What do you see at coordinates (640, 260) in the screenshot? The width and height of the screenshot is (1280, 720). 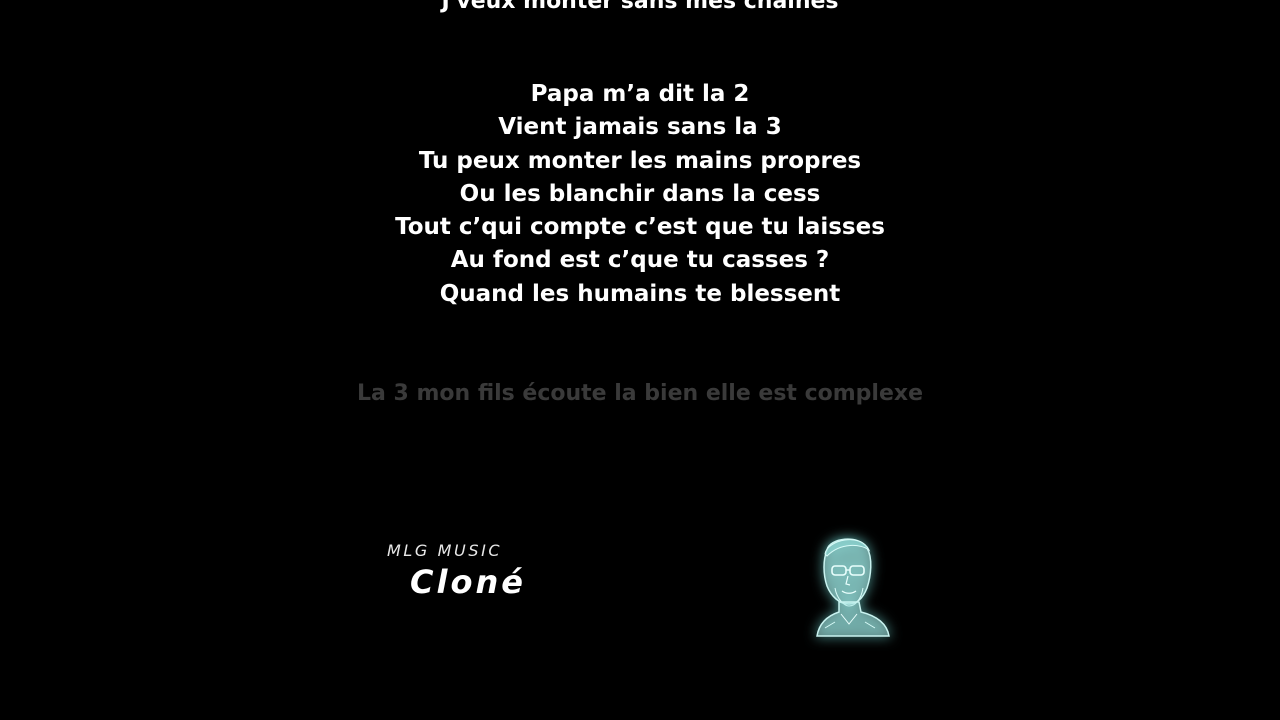 I see `lyric-line: Au fond est c’que tu casses ?` at bounding box center [640, 260].